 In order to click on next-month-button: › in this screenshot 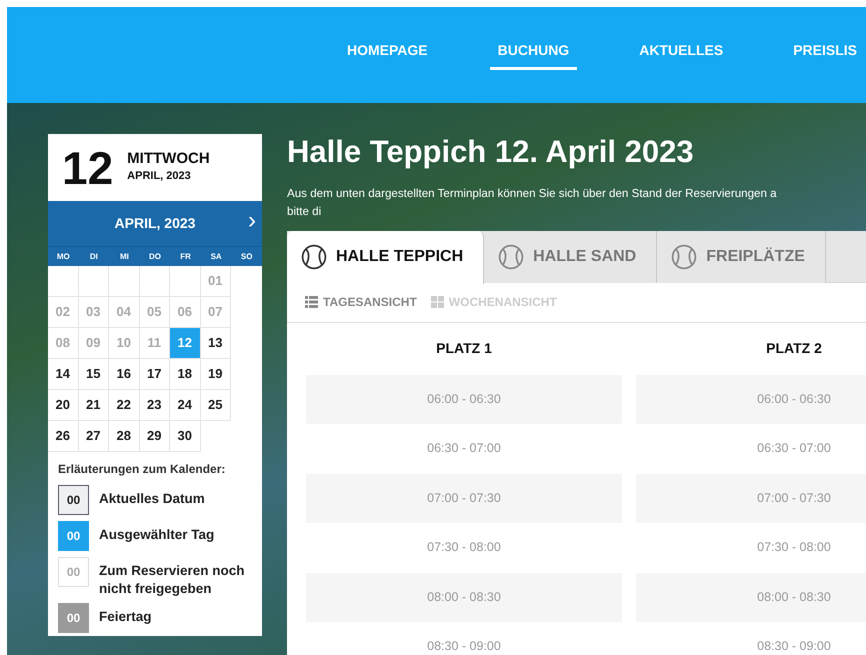, I will do `click(252, 221)`.